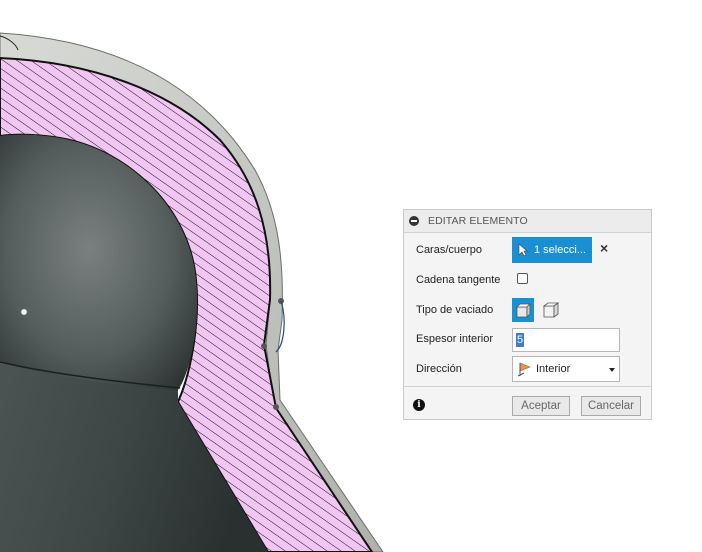 The height and width of the screenshot is (552, 702). I want to click on row-faces: Caras/cuerpo 1 selecci... ×, so click(527, 250).